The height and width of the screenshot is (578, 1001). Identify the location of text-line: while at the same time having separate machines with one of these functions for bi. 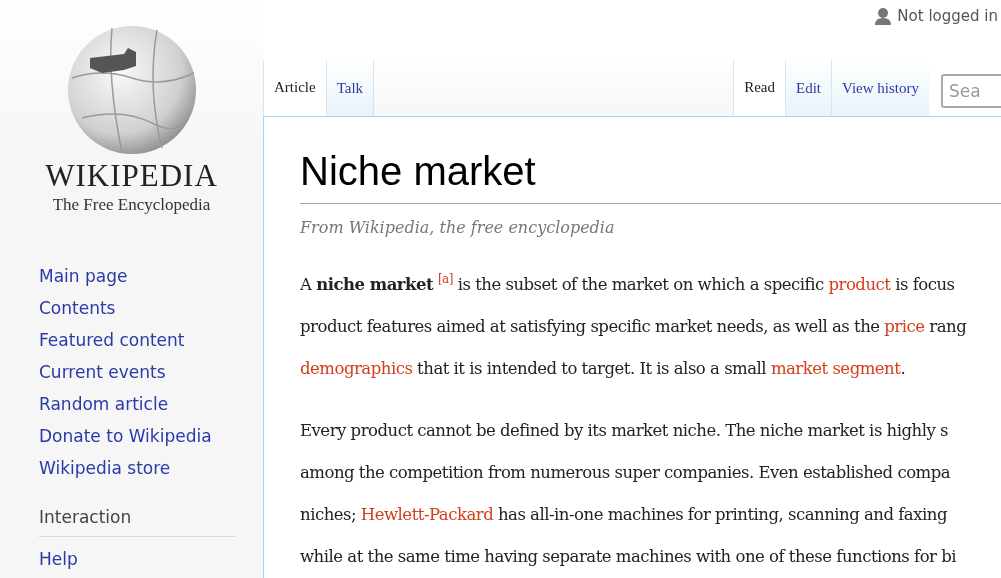
(628, 556).